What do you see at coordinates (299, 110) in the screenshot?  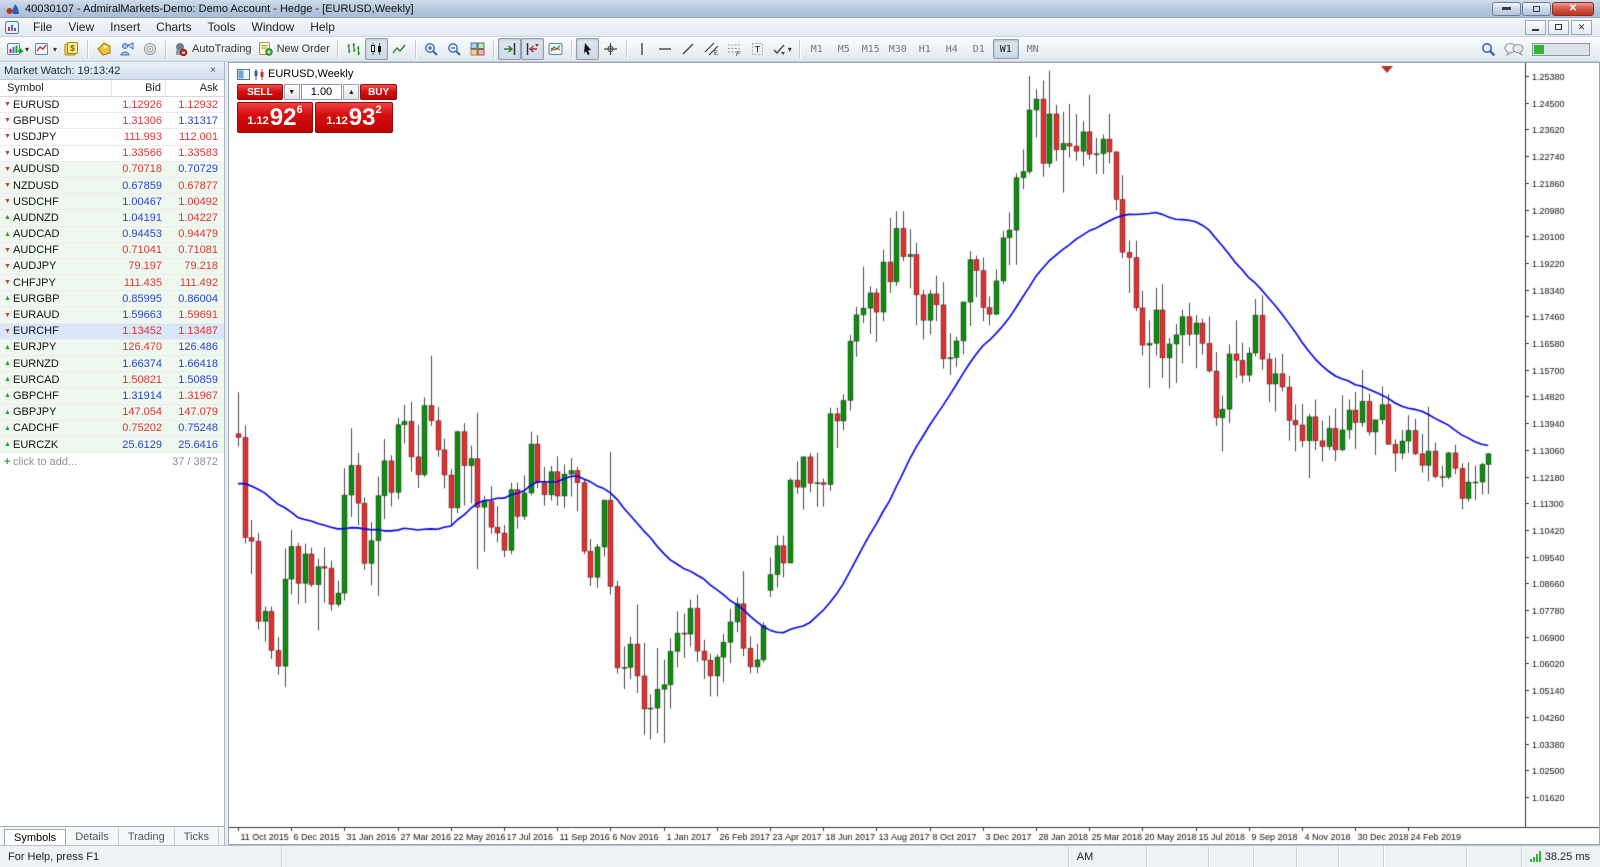 I see `sell-price-point: 6` at bounding box center [299, 110].